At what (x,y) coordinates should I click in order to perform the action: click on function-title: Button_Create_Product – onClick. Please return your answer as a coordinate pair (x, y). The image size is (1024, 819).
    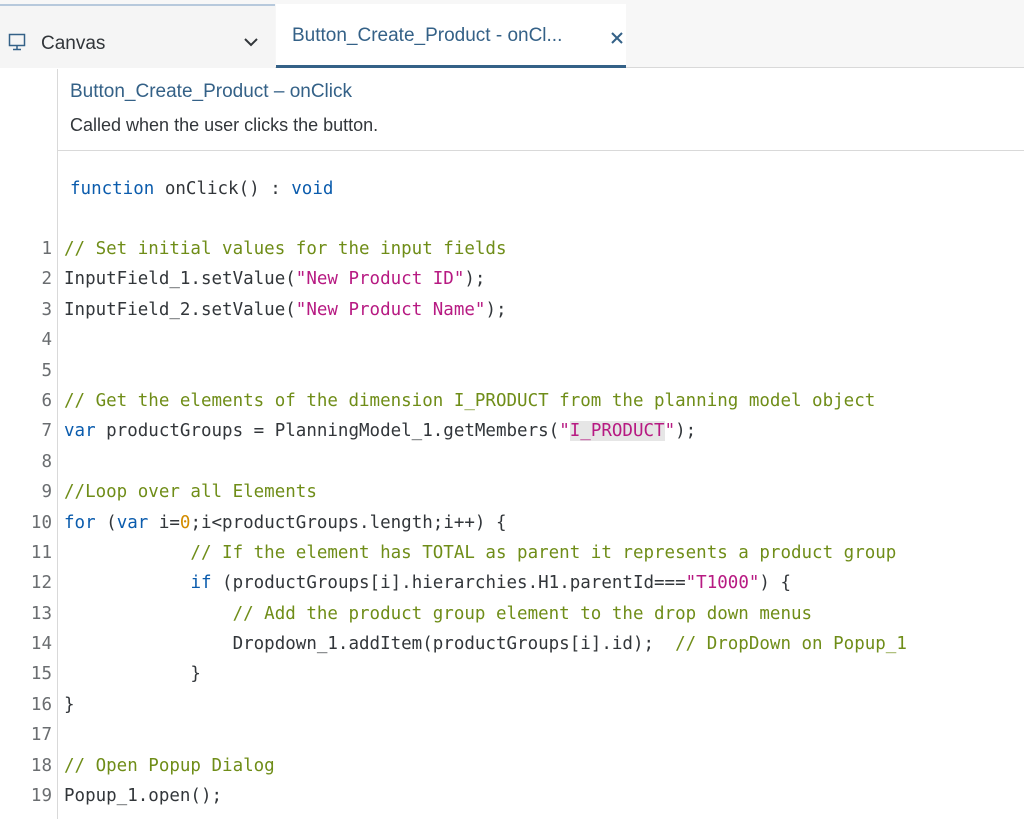
    Looking at the image, I should click on (211, 91).